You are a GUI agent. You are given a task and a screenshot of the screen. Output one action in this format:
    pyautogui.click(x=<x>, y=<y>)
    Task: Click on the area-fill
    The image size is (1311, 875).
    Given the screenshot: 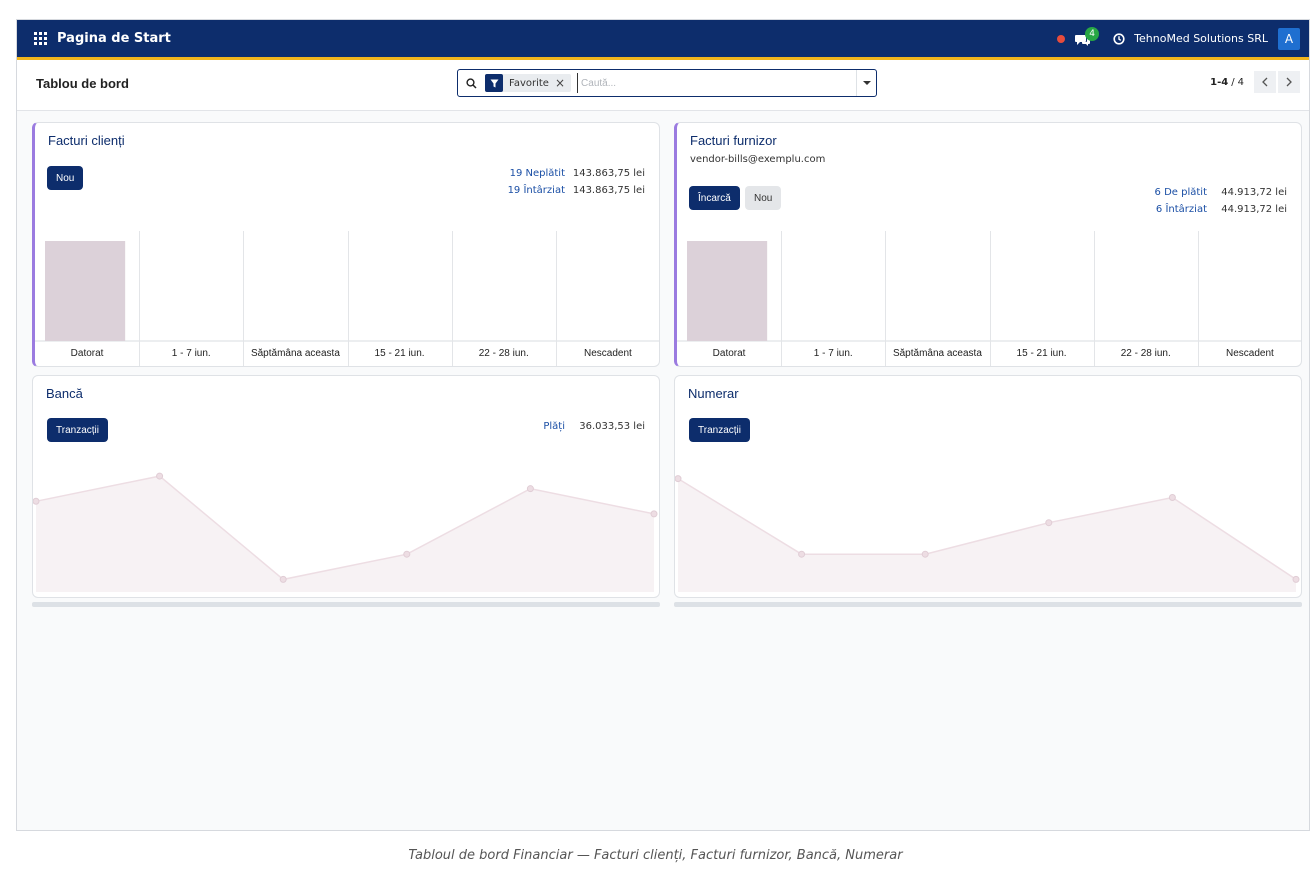 What is the action you would take?
    pyautogui.click(x=345, y=534)
    